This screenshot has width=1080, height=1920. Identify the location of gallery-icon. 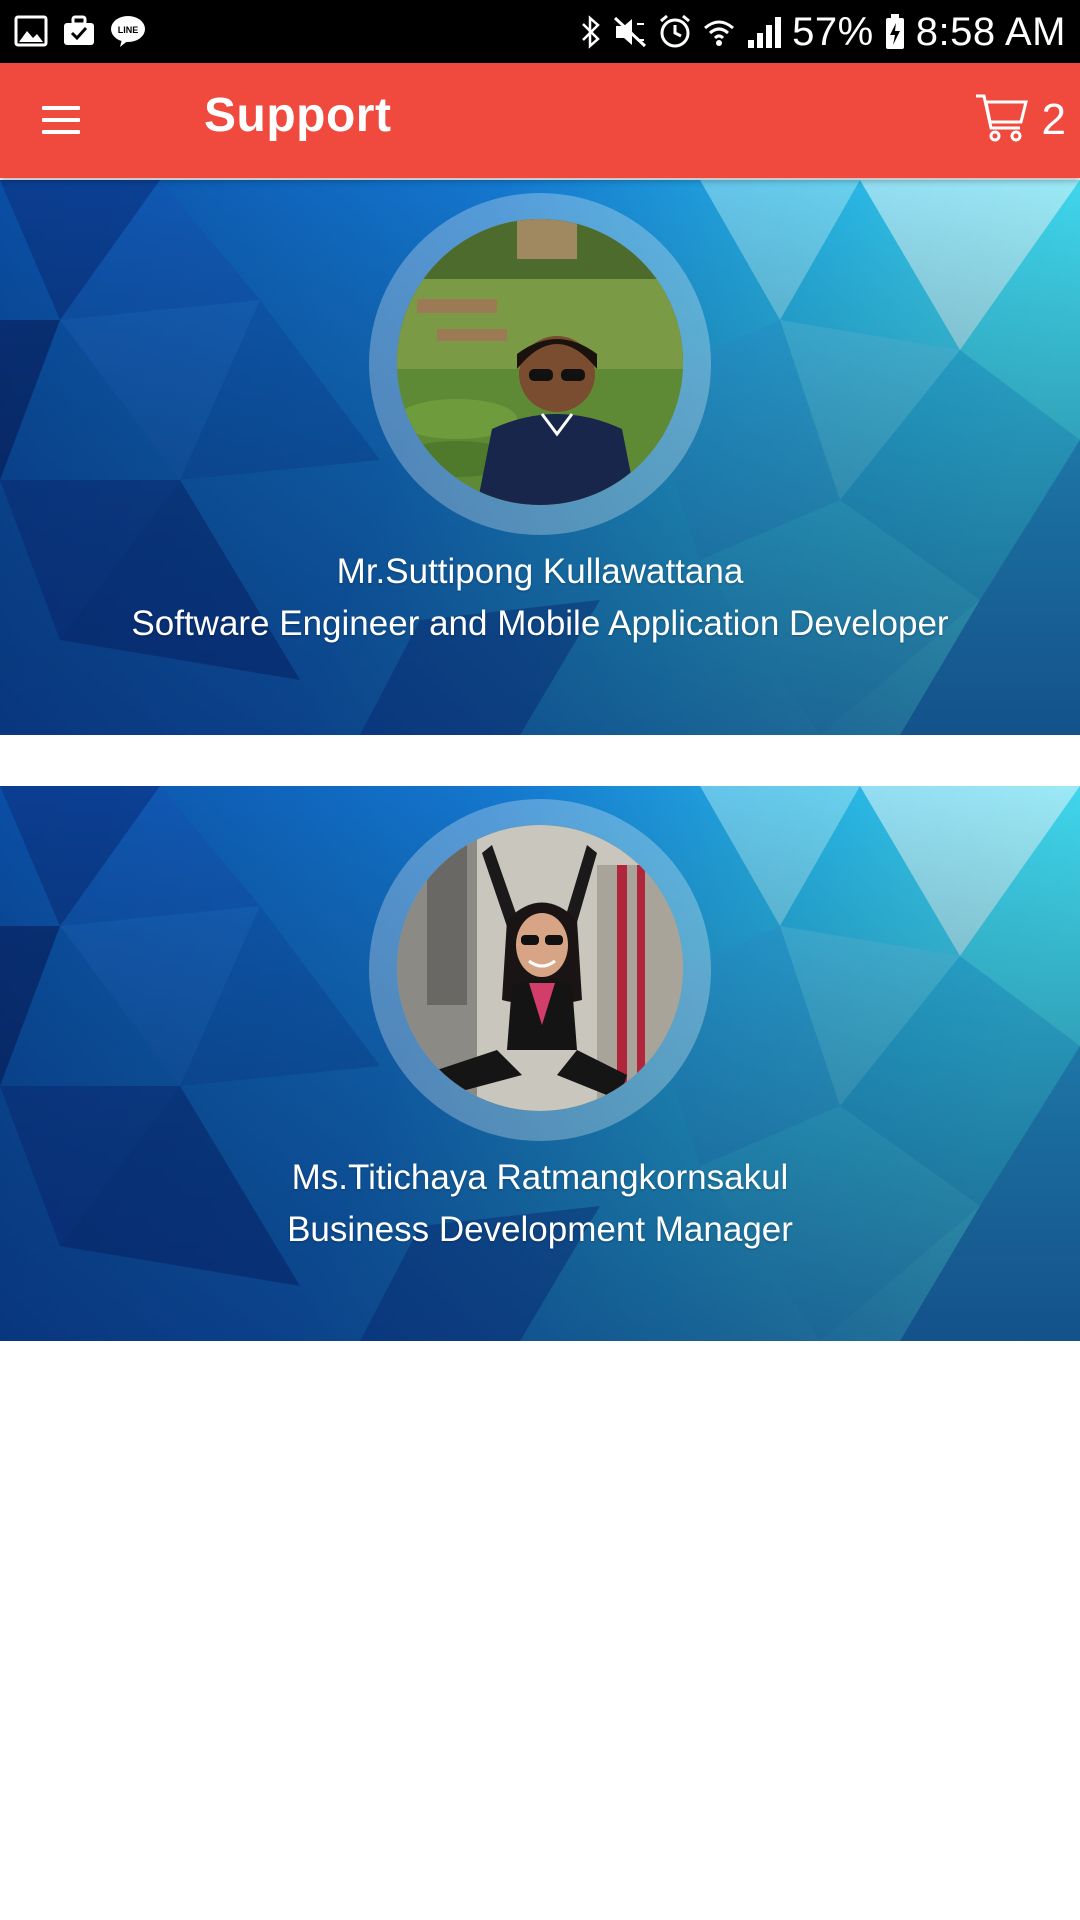
(31, 31).